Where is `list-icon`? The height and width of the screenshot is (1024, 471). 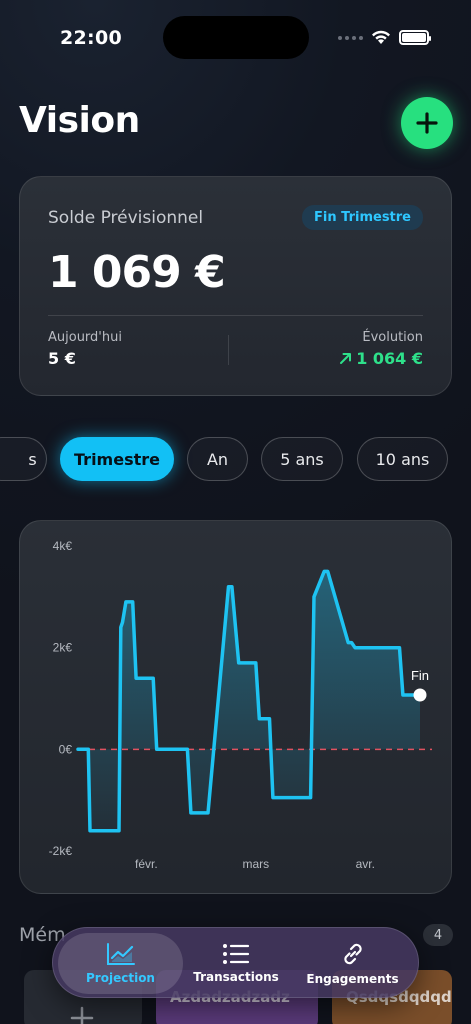
list-icon is located at coordinates (236, 954).